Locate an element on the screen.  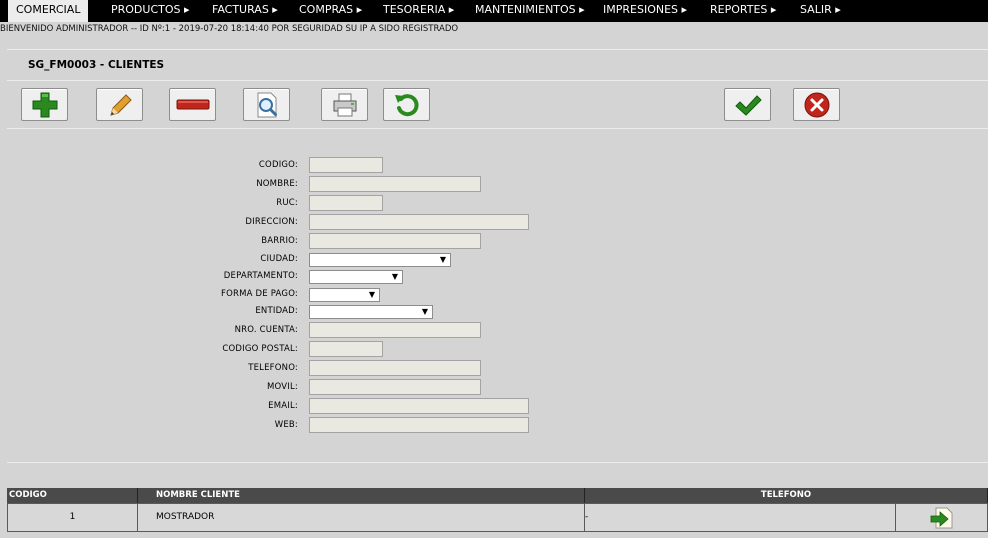
nombre-field is located at coordinates (395, 184).